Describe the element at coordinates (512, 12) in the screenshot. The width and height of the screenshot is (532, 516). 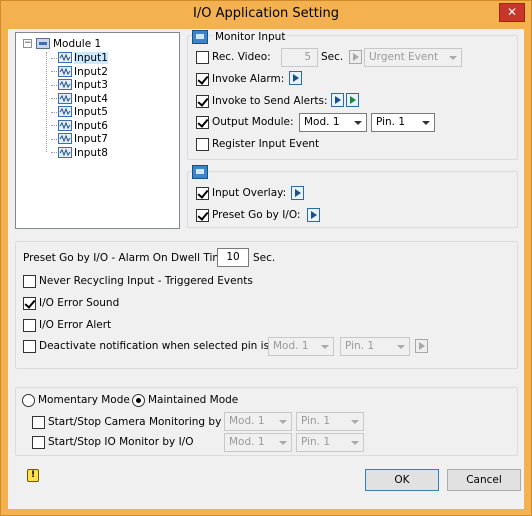
I see `close-button: ✕` at that location.